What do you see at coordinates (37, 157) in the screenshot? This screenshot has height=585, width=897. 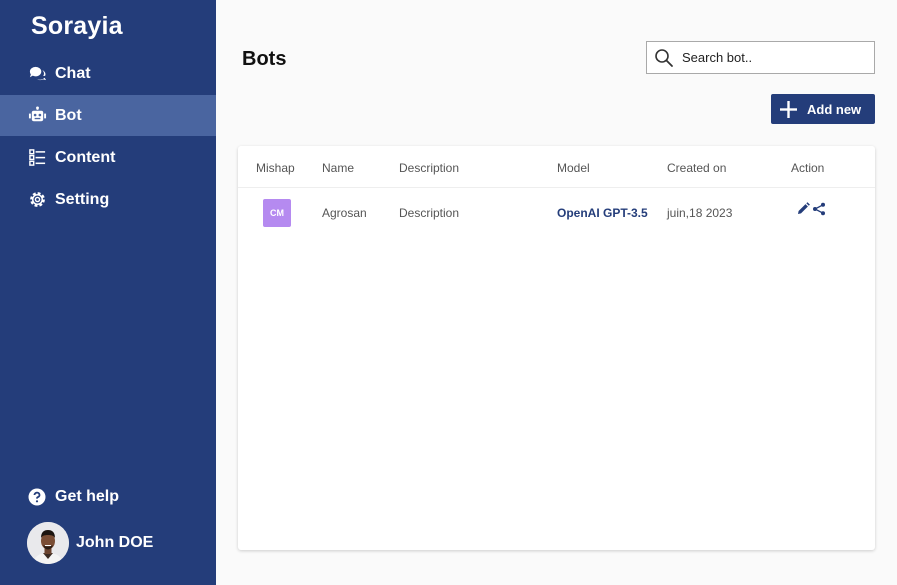 I see `list-icon` at bounding box center [37, 157].